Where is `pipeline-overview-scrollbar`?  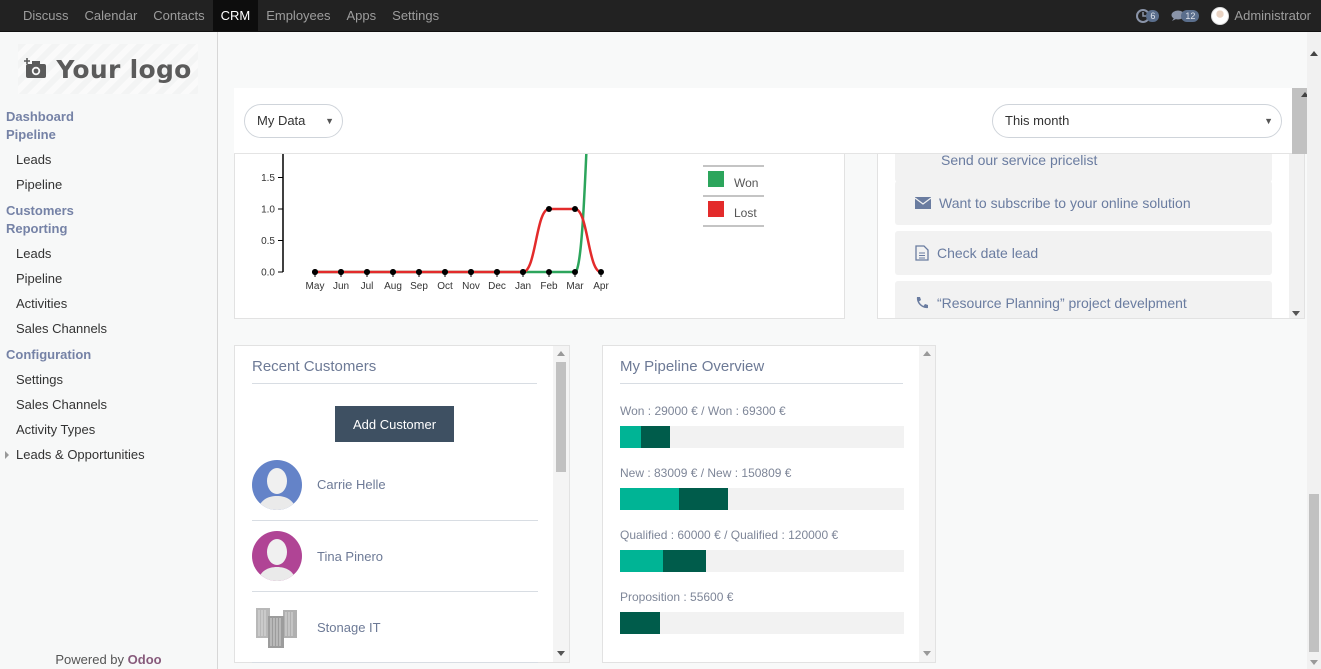 pipeline-overview-scrollbar is located at coordinates (927, 504).